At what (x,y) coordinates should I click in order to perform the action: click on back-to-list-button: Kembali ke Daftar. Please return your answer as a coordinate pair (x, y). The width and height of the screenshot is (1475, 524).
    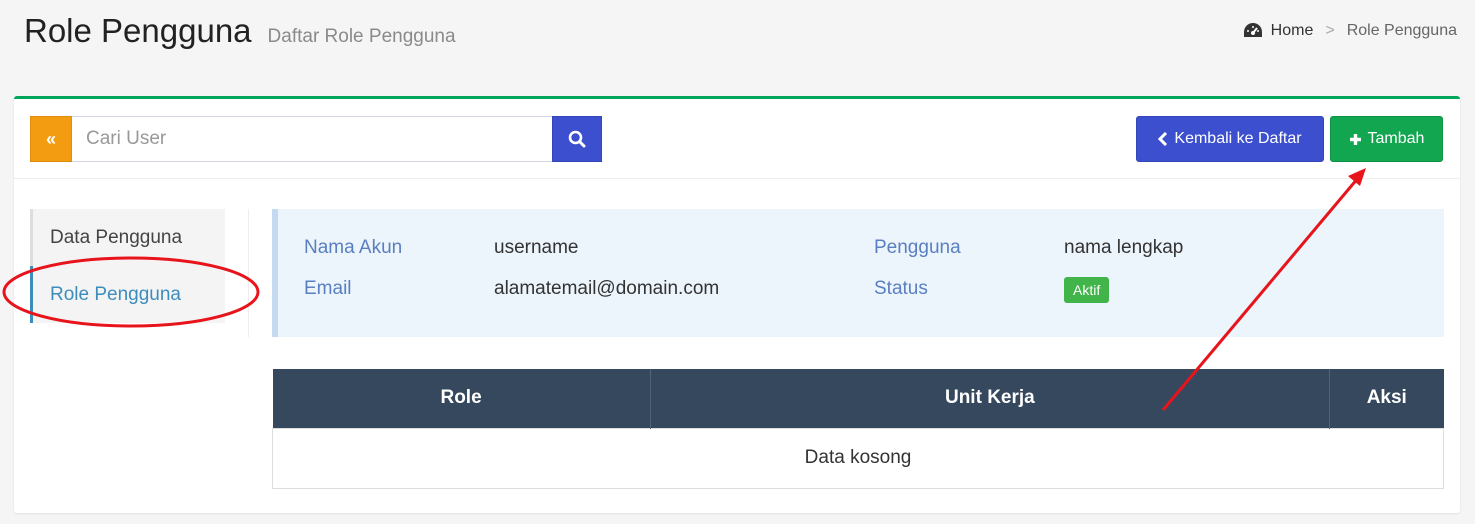
    Looking at the image, I should click on (1230, 139).